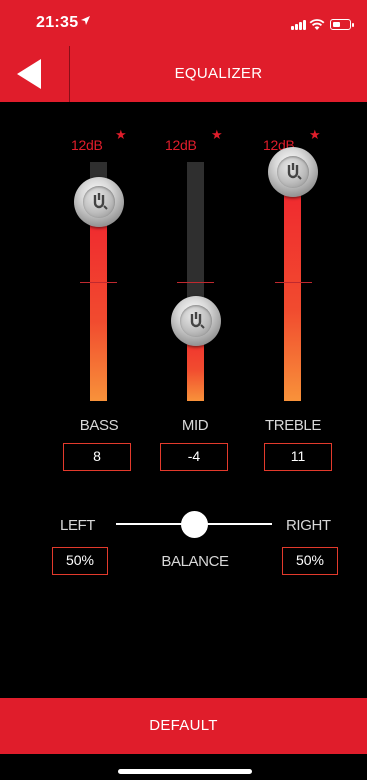  I want to click on bass-max-label: 12dB, so click(87, 145).